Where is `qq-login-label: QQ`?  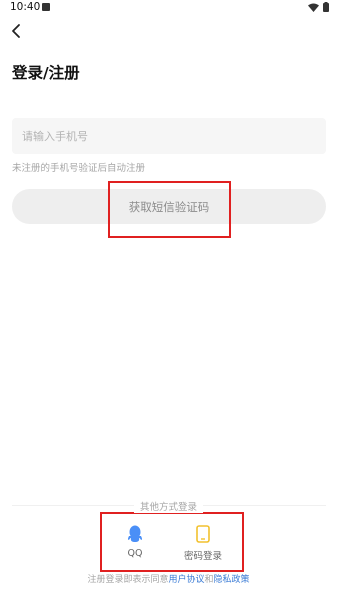
qq-login-label: QQ is located at coordinates (135, 553).